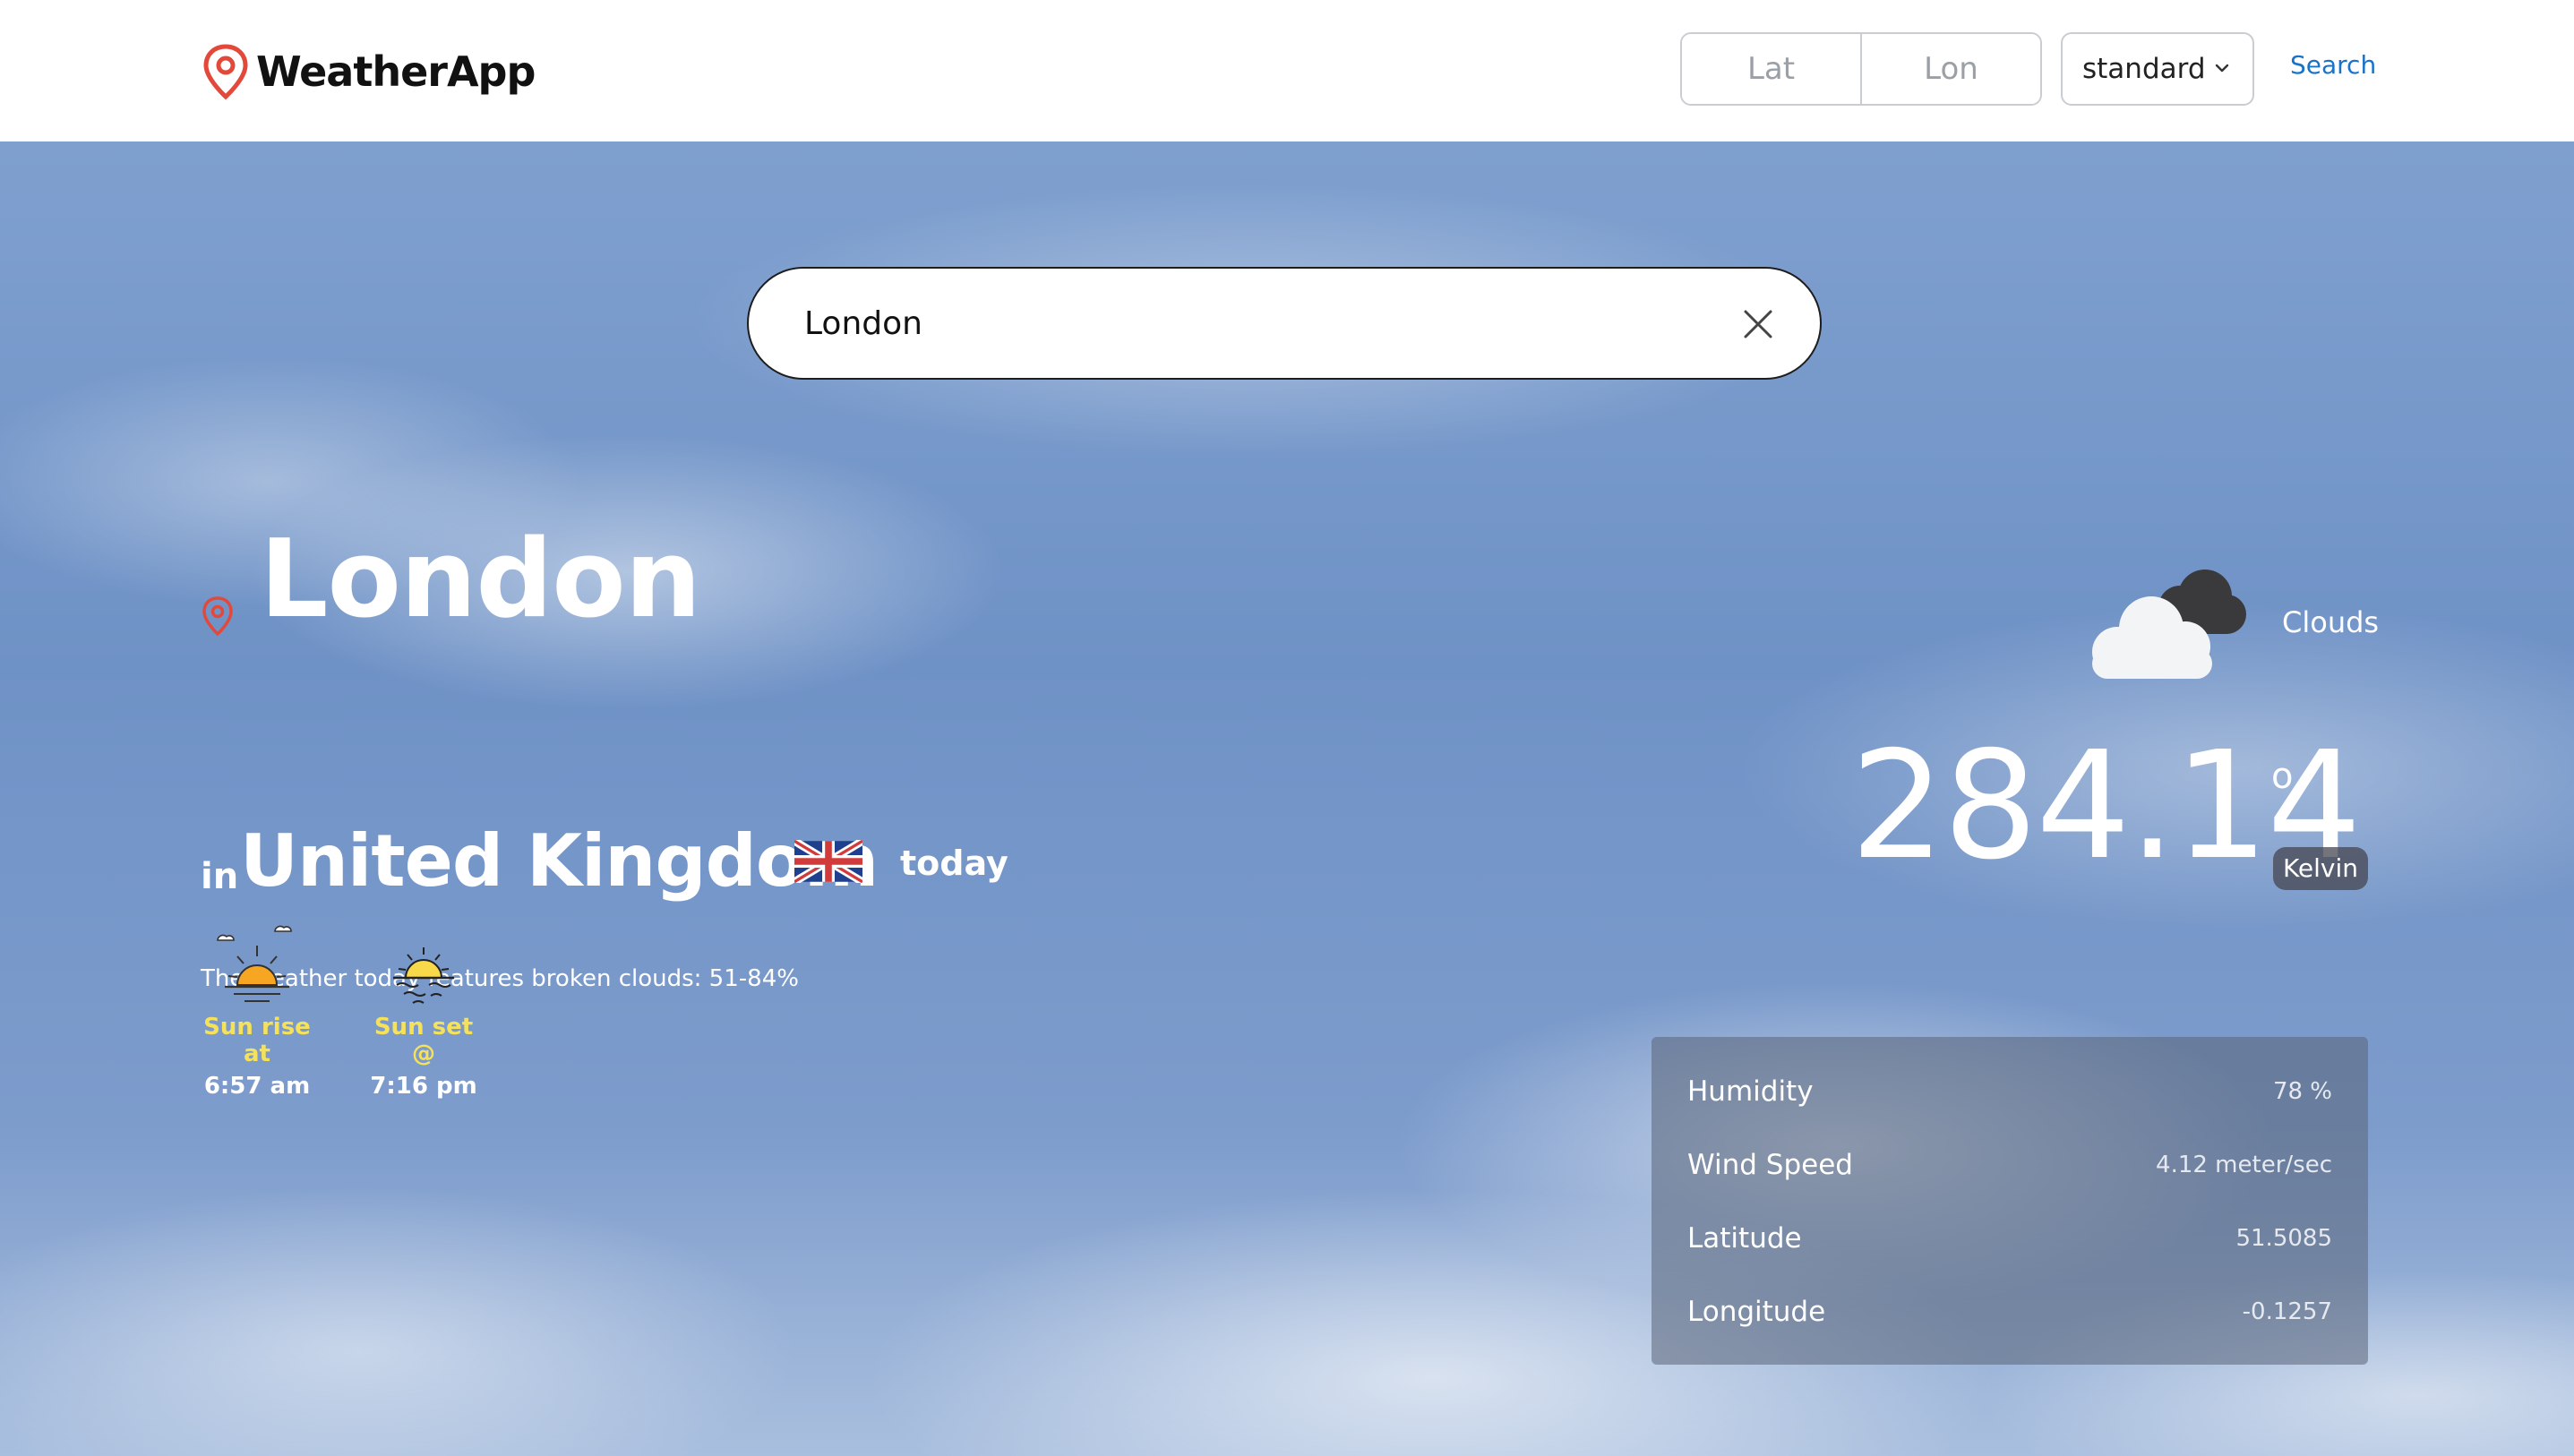  I want to click on detail-value: 51.5085, so click(2283, 1238).